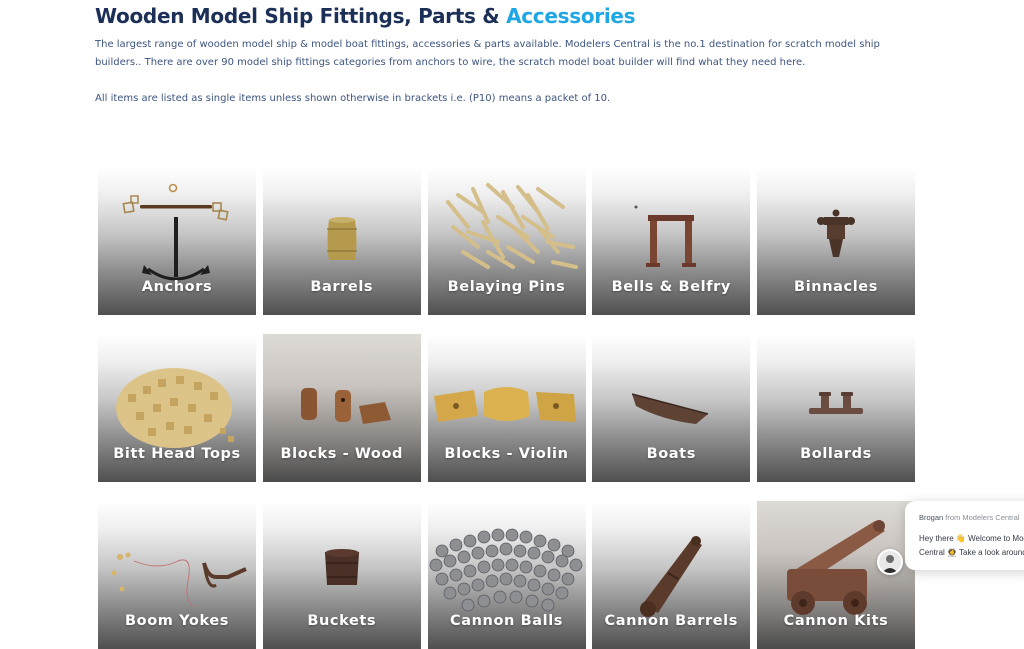  What do you see at coordinates (506, 621) in the screenshot?
I see `category-label: Cannon Balls` at bounding box center [506, 621].